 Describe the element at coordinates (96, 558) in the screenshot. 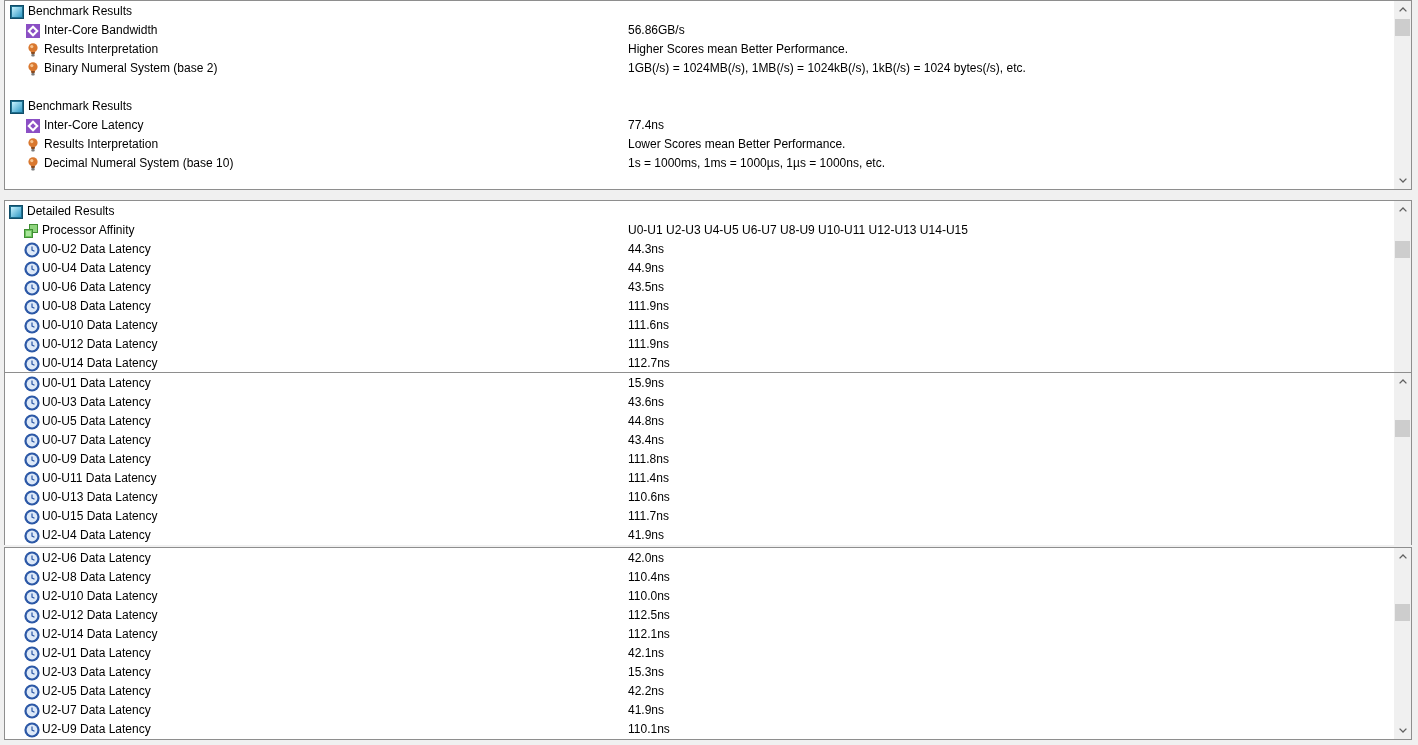

I see `tree-item-label: U2-U6 Data Latency` at that location.